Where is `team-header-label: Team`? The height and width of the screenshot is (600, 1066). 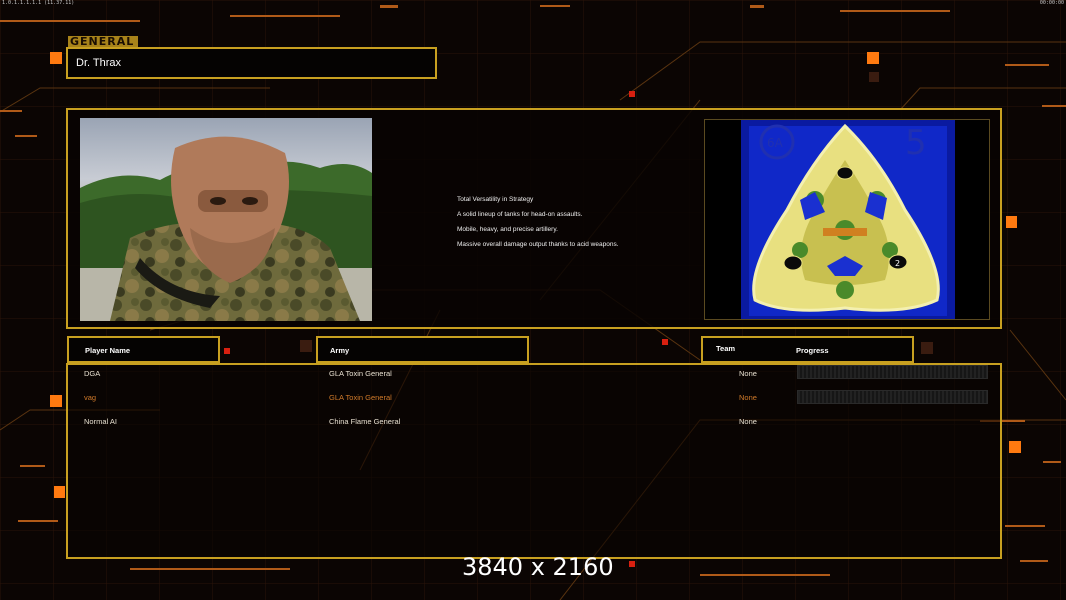
team-header-label: Team is located at coordinates (726, 348).